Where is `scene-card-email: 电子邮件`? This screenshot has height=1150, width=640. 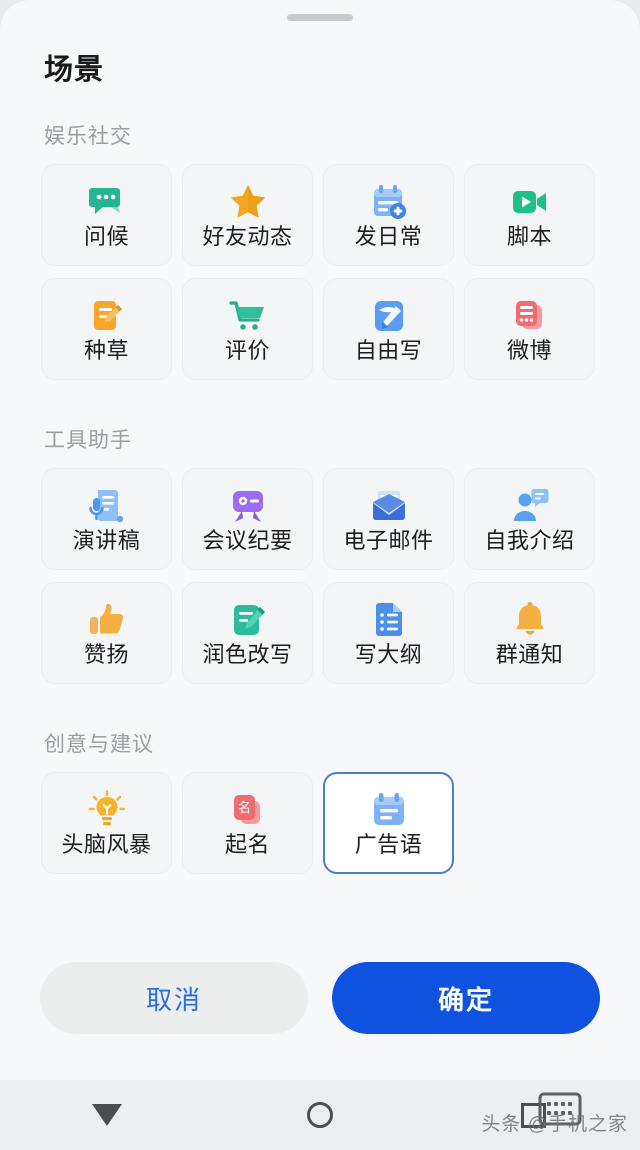
scene-card-email: 电子邮件 is located at coordinates (388, 519).